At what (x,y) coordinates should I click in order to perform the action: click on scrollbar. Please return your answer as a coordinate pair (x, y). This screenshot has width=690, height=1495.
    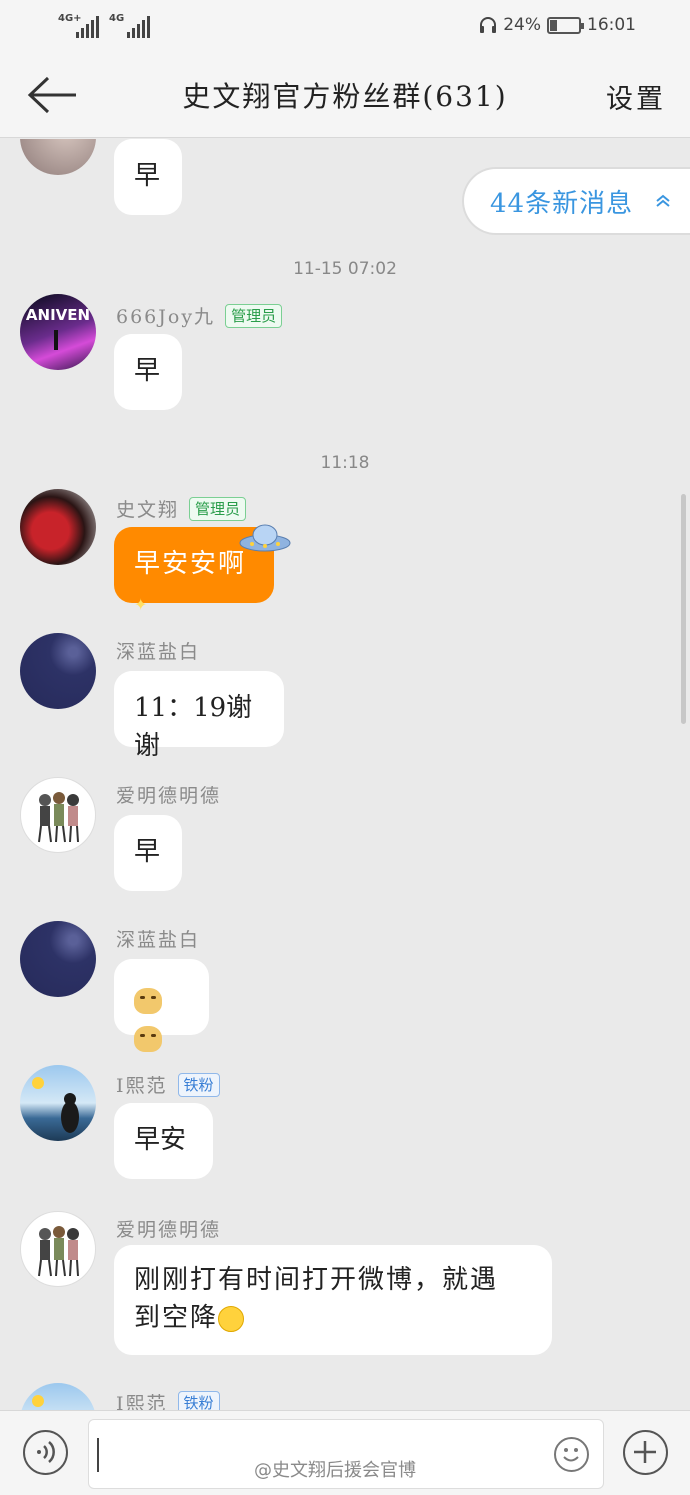
    Looking at the image, I should click on (683, 609).